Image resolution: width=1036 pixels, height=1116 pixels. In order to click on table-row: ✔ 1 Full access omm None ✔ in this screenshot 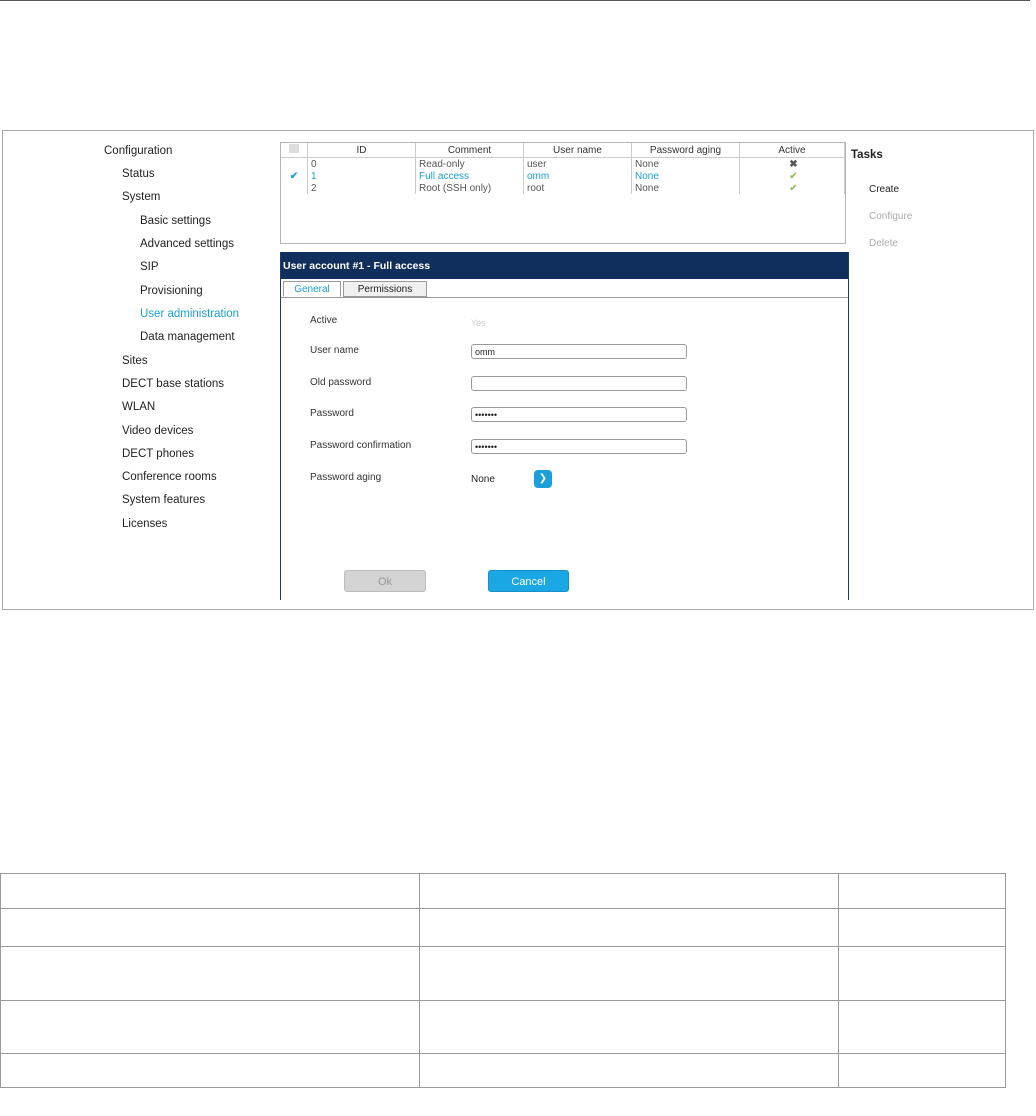, I will do `click(563, 176)`.